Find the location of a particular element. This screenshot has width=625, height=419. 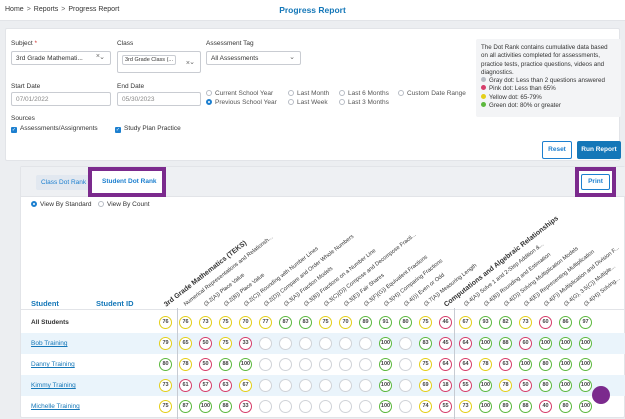

score-dot: 93 is located at coordinates (485, 322).